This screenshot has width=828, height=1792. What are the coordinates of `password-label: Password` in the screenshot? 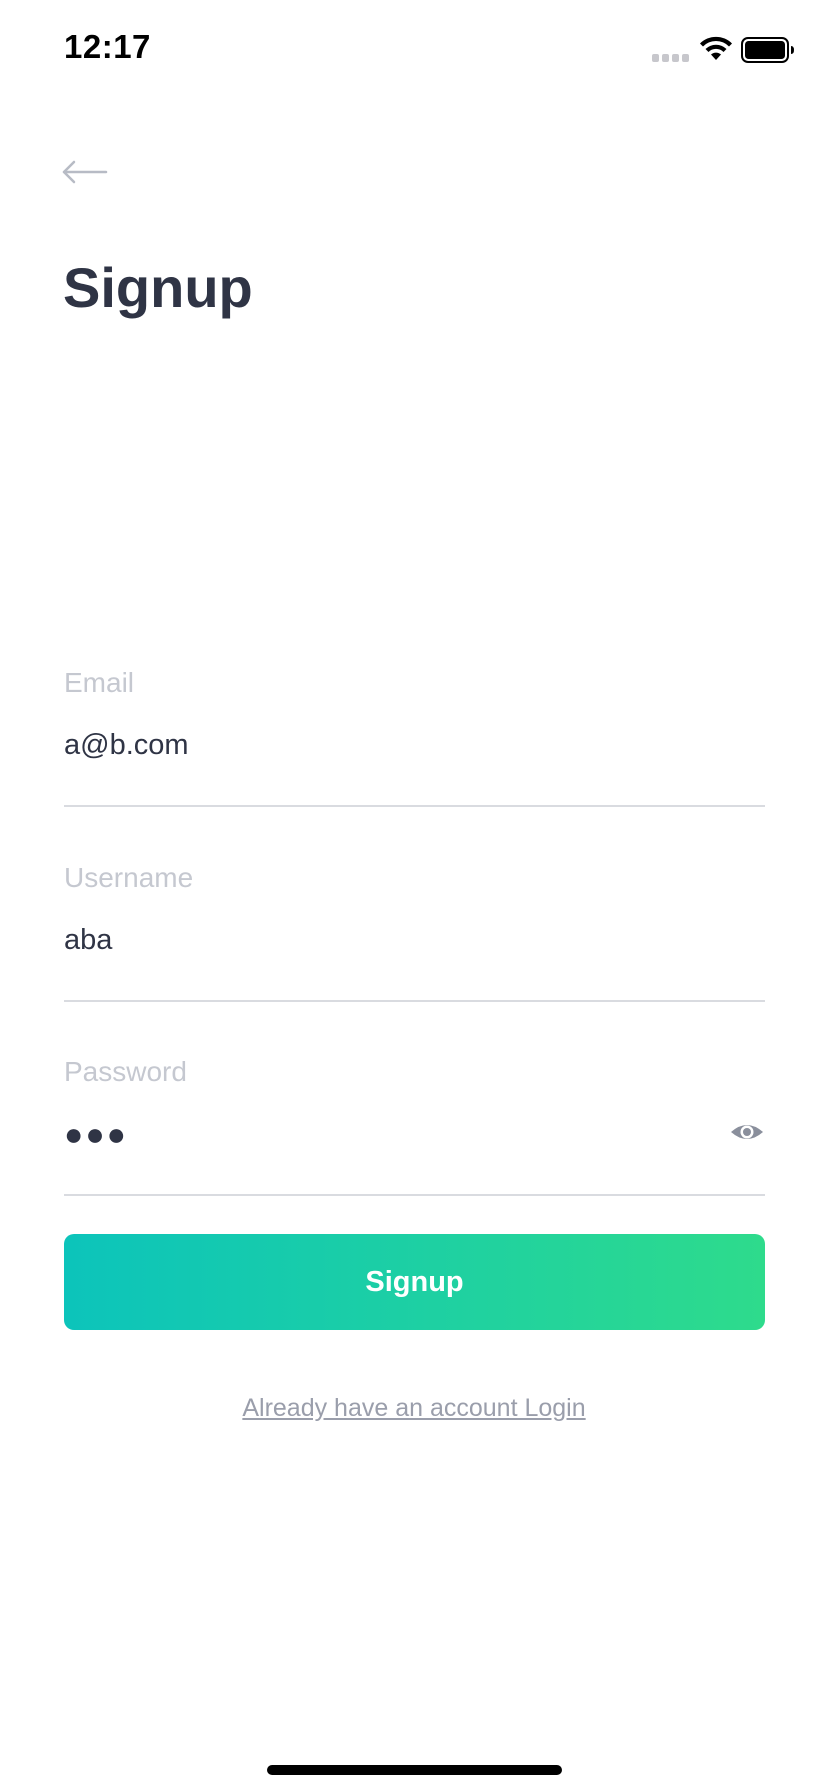 It's located at (125, 1071).